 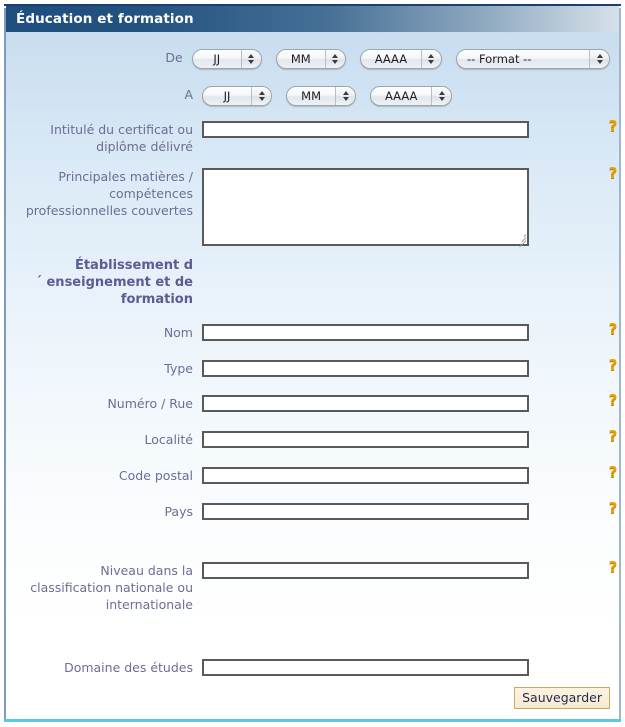 I want to click on field-row-domaine: Domaine des études, so click(x=312, y=667).